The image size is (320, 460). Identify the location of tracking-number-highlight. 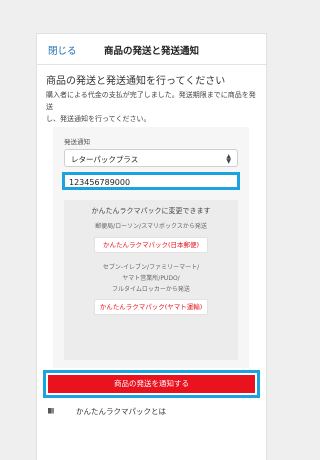
(151, 181).